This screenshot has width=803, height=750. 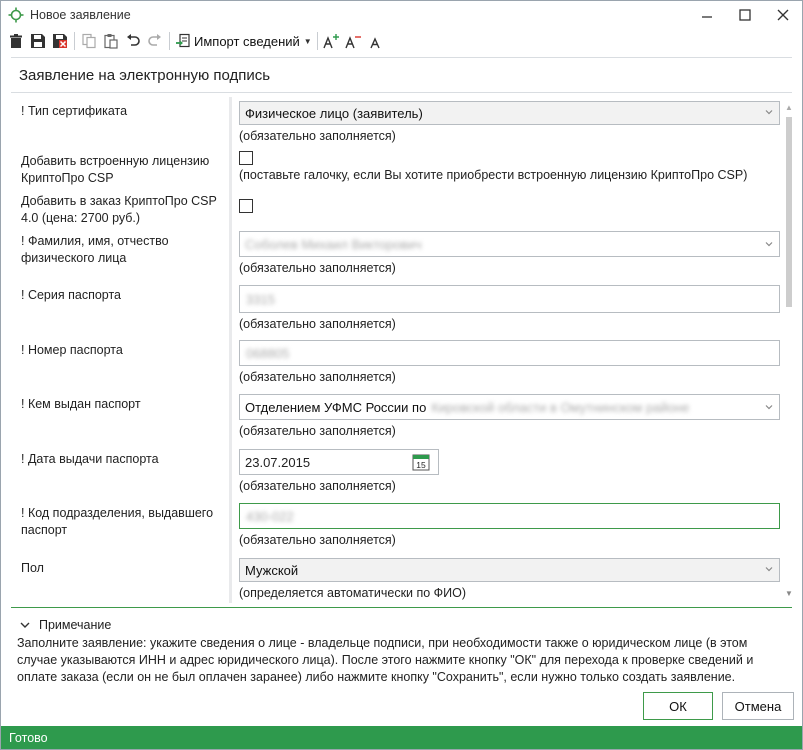 What do you see at coordinates (421, 465) in the screenshot?
I see `calendar-day-text: 15` at bounding box center [421, 465].